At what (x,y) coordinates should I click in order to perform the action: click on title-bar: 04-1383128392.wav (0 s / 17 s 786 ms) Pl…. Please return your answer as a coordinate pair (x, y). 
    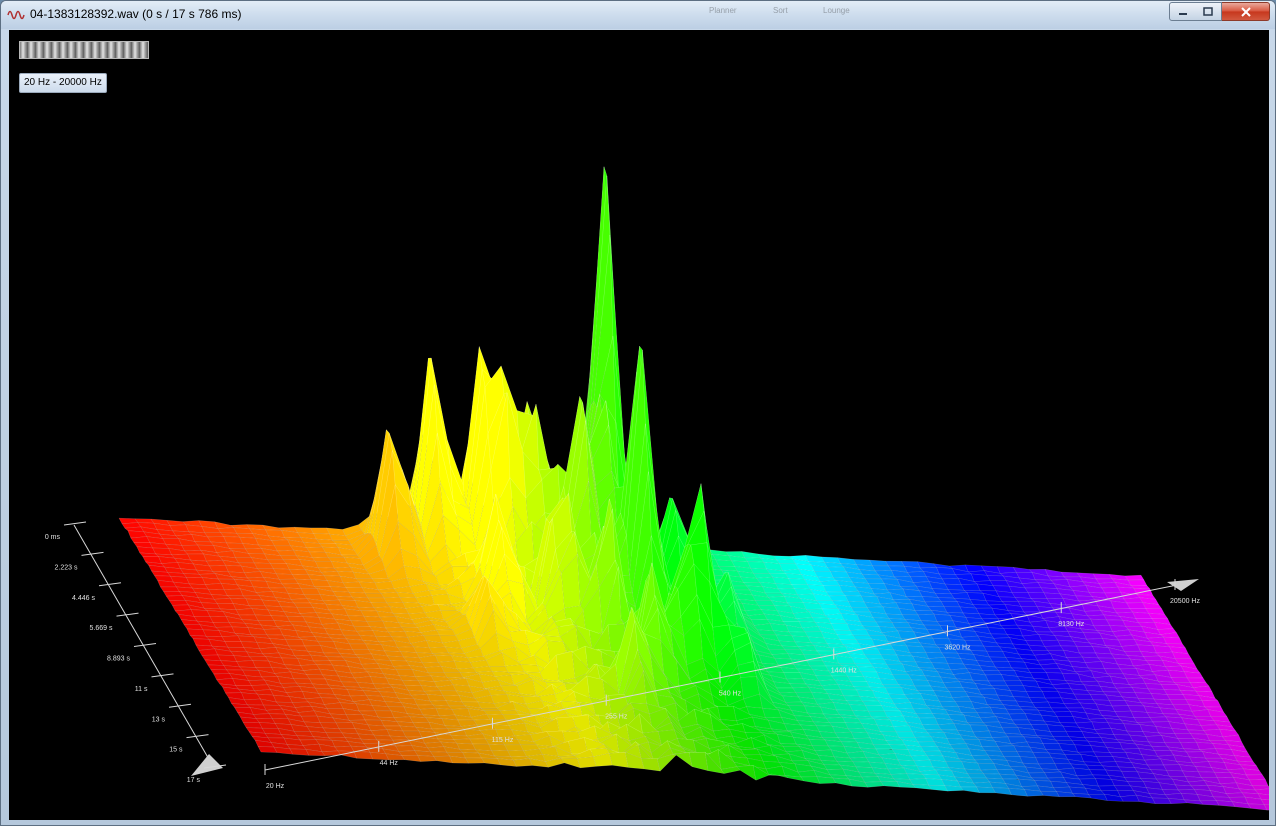
    Looking at the image, I should click on (638, 15).